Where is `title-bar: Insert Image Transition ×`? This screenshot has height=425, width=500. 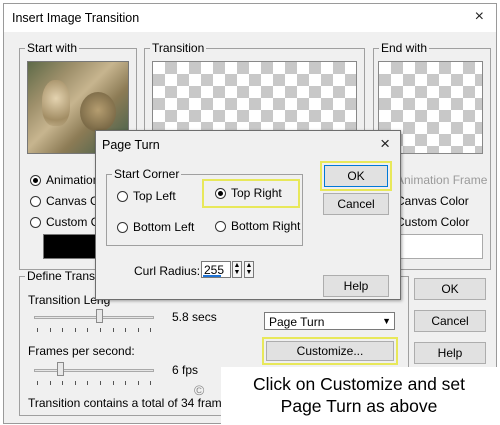
title-bar: Insert Image Transition × is located at coordinates (250, 18).